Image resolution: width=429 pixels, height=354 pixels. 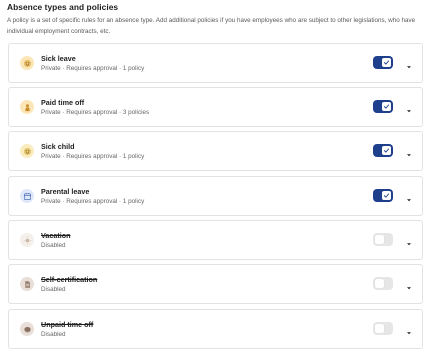 What do you see at coordinates (58, 58) in the screenshot?
I see `absence-type-name: Sick leave` at bounding box center [58, 58].